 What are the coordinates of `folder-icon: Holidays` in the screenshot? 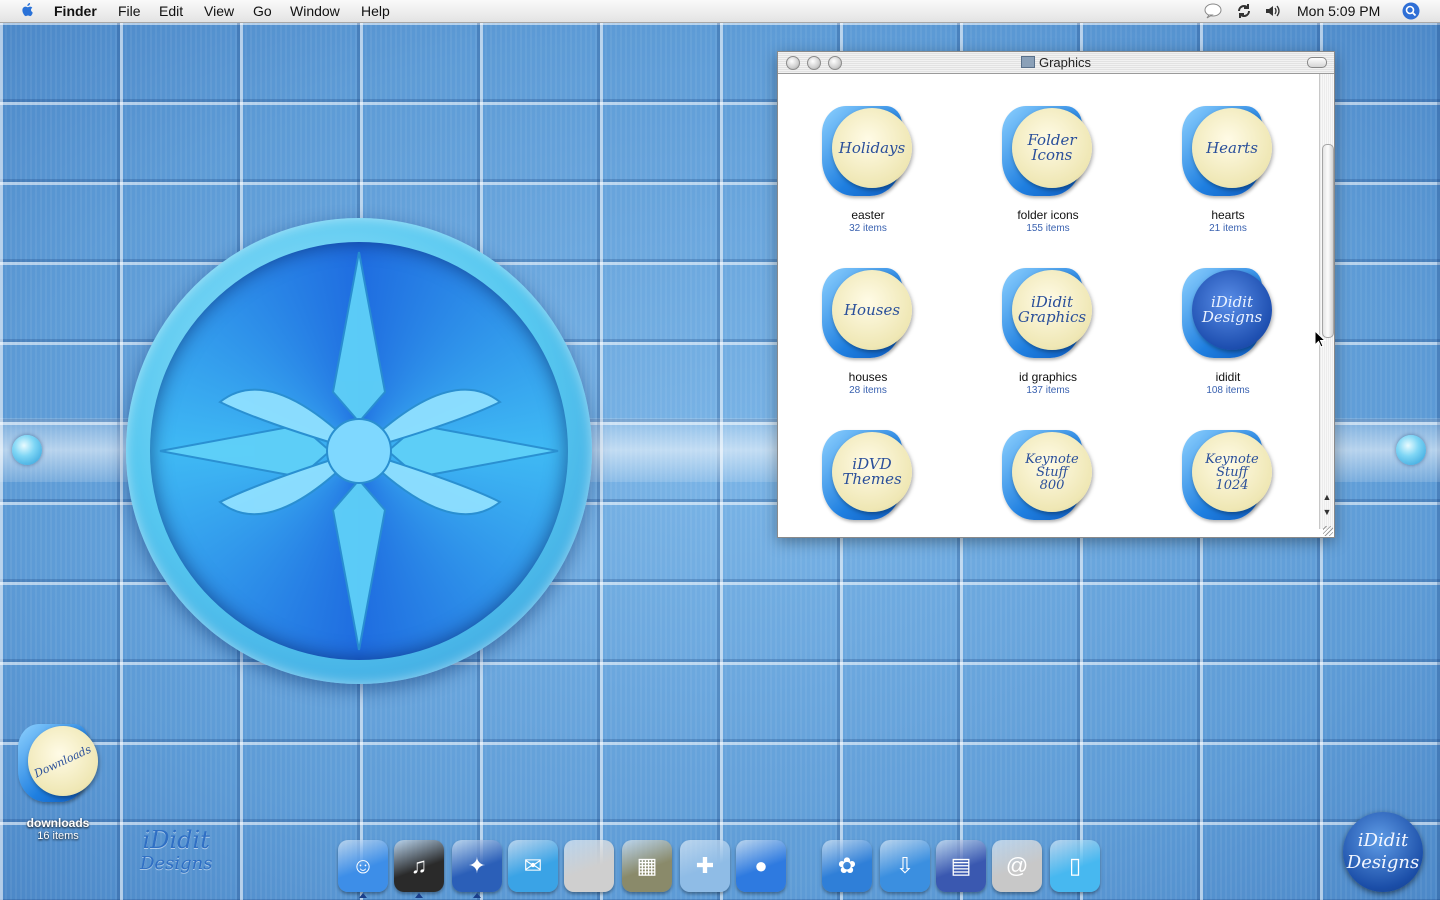 It's located at (868, 152).